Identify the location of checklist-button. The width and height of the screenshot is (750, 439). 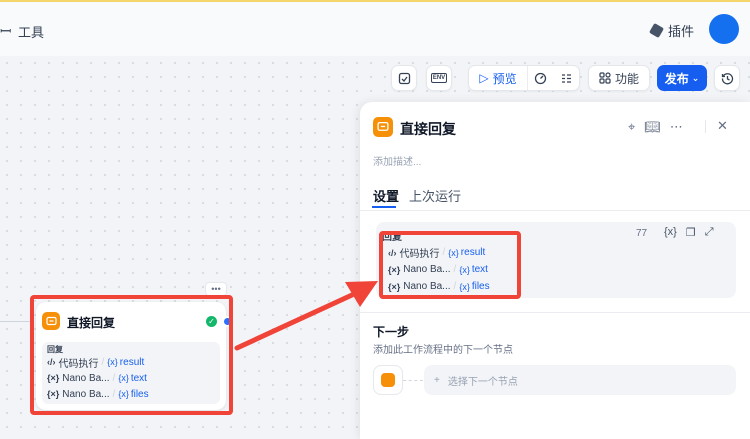
(404, 78).